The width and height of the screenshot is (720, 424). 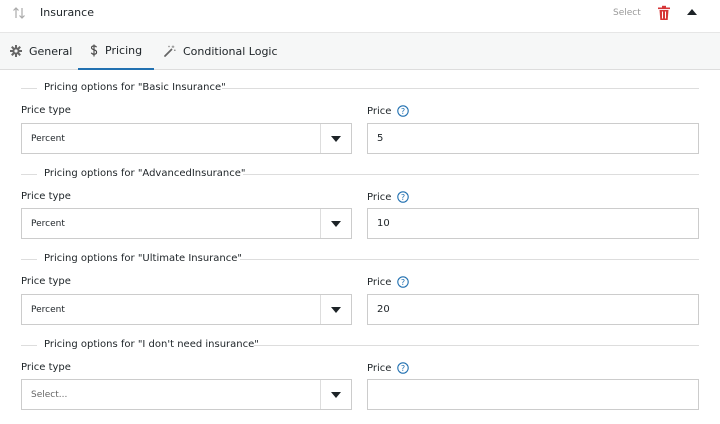 What do you see at coordinates (143, 258) in the screenshot?
I see `section-legend: Pricing options for "Ultimate Insurance"` at bounding box center [143, 258].